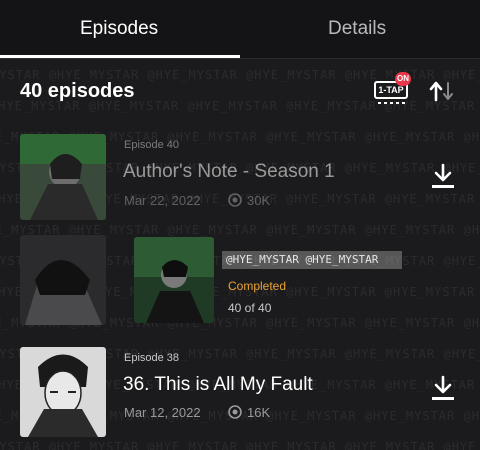 This screenshot has height=450, width=480. Describe the element at coordinates (259, 412) in the screenshot. I see `episode-views: 16K` at that location.